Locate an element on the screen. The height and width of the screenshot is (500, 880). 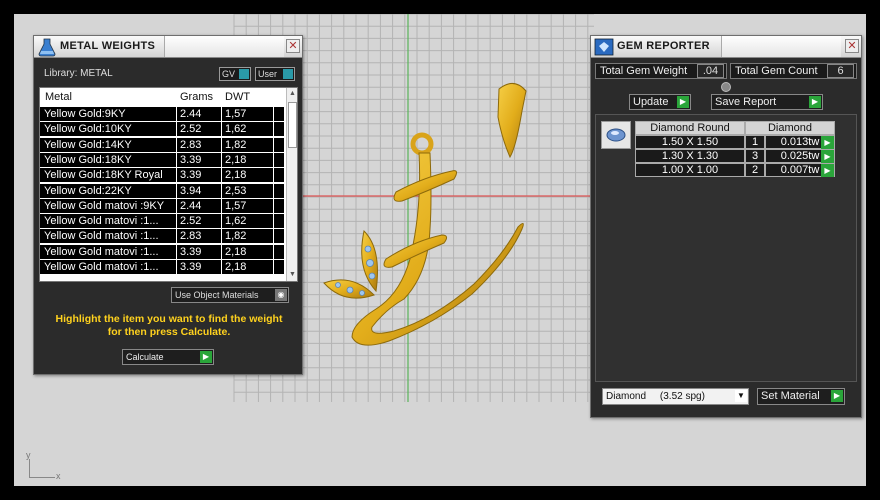
table-row: Yellow Gold:10KY 2.52 1,62 is located at coordinates (162, 130).